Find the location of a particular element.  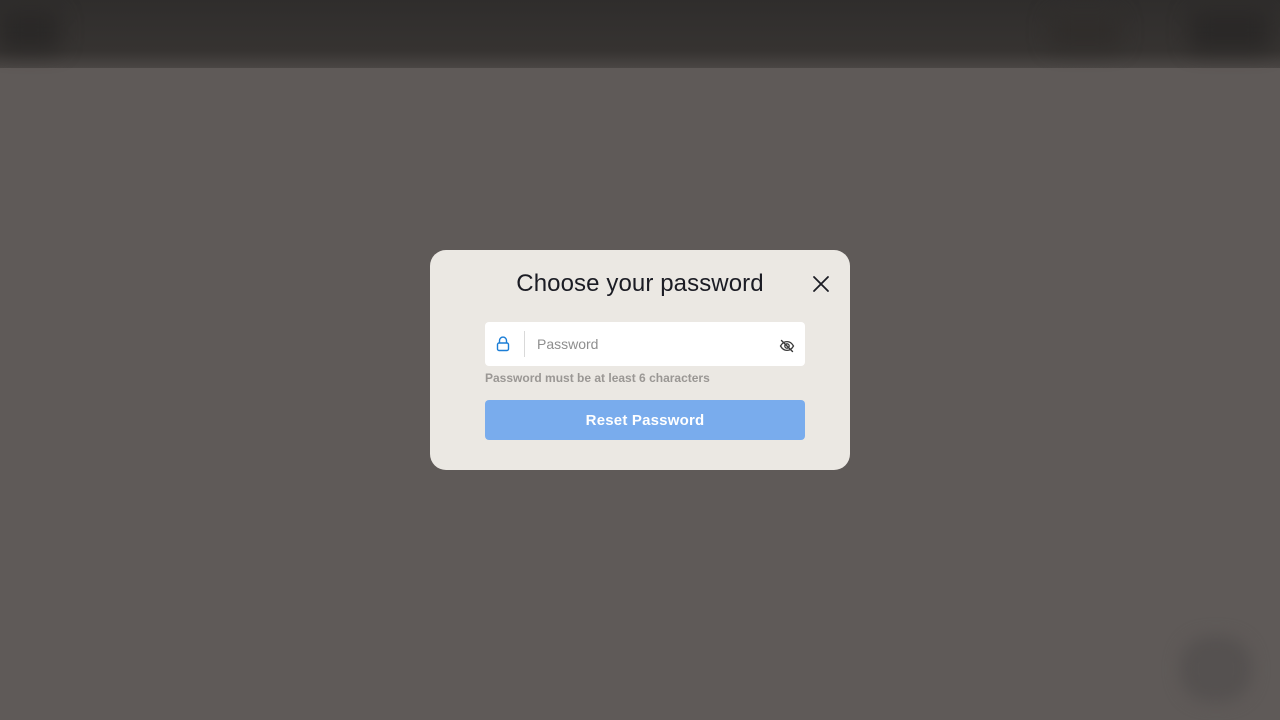

eye-off-icon is located at coordinates (787, 346).